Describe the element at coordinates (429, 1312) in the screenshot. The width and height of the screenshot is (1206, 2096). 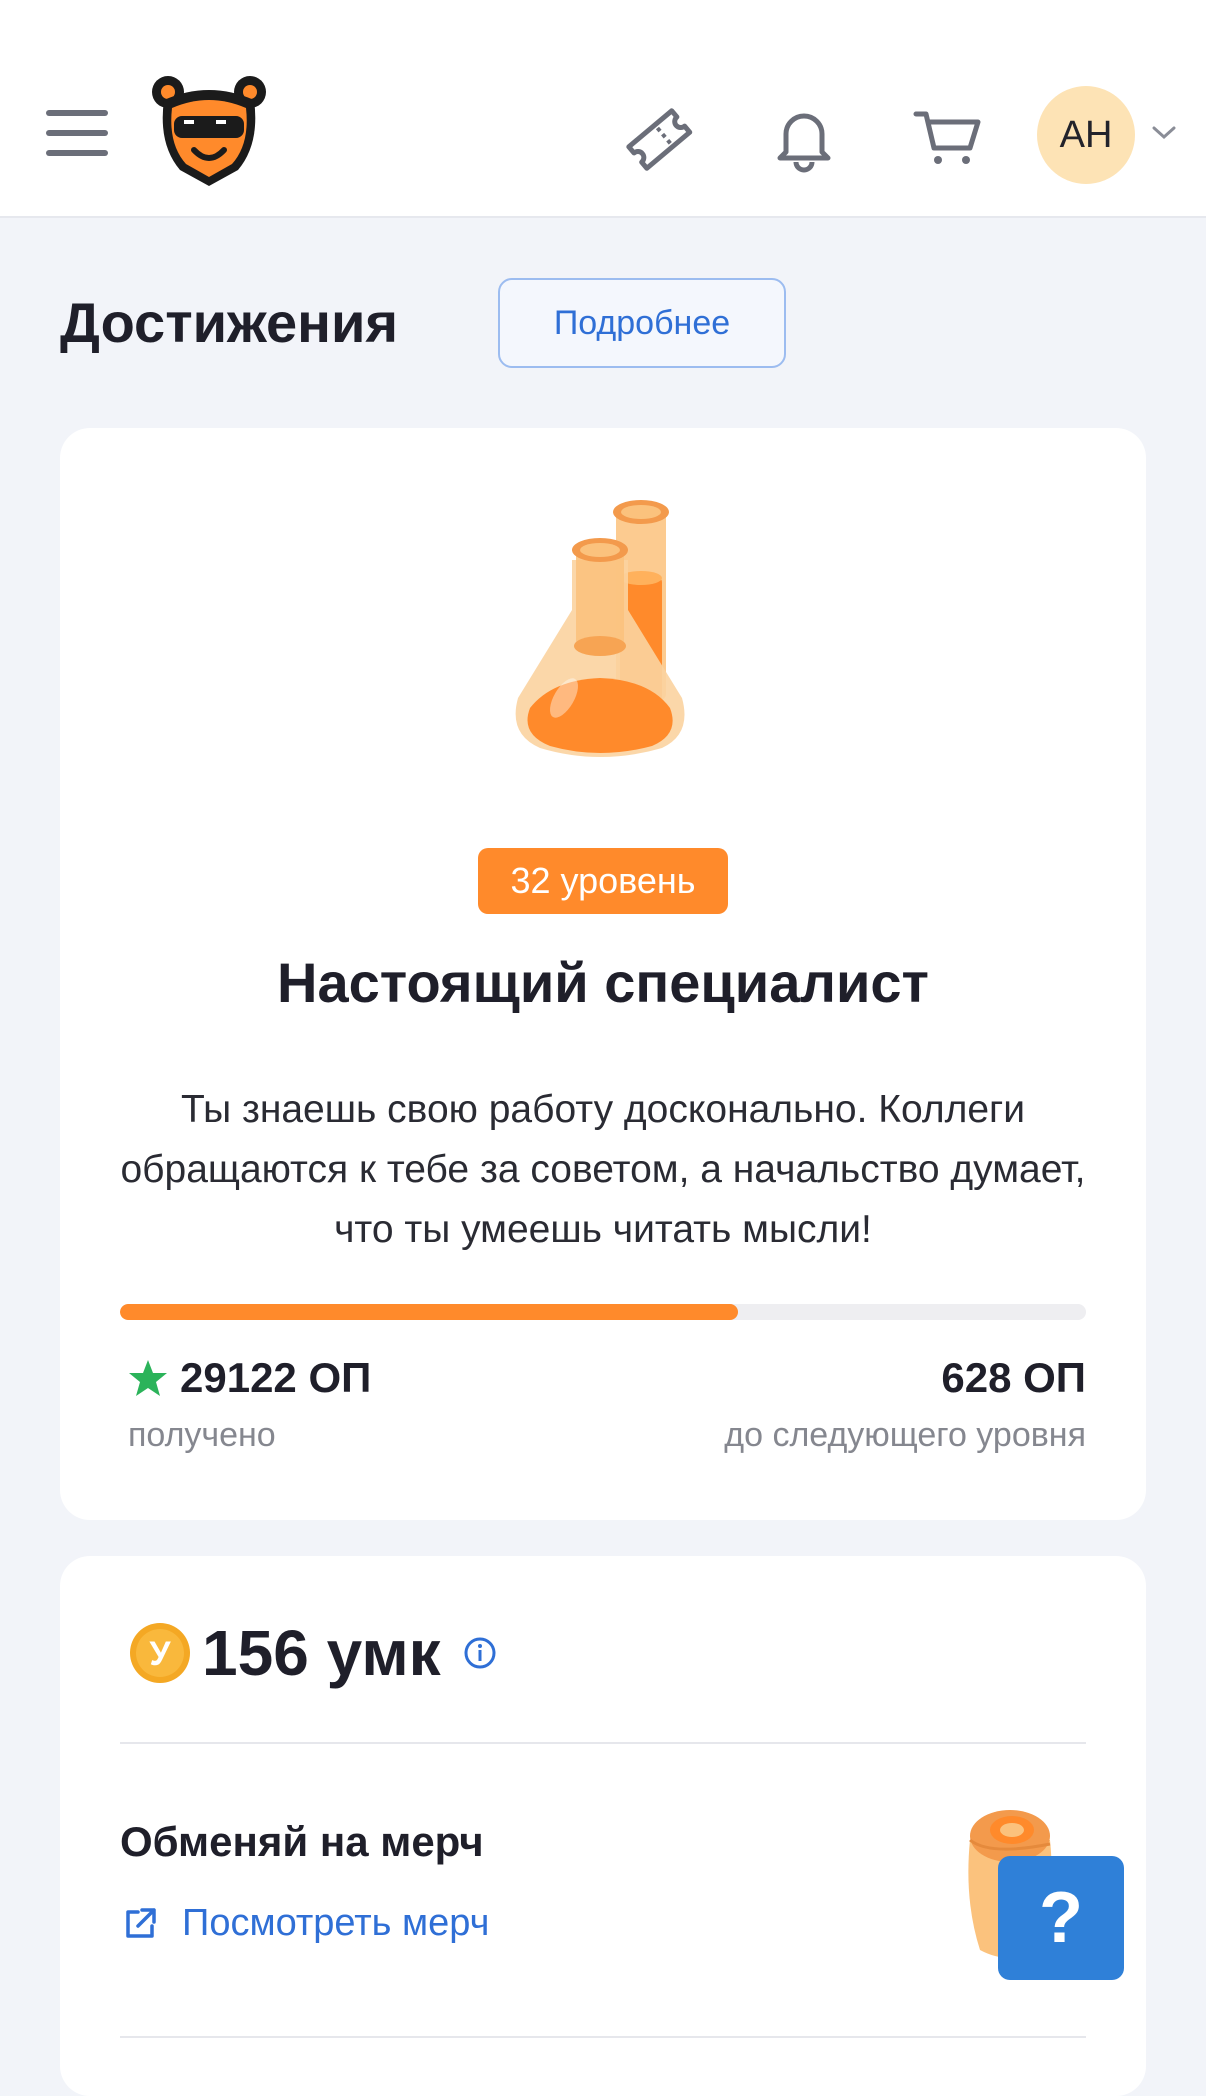
I see `level-progress-fill` at that location.